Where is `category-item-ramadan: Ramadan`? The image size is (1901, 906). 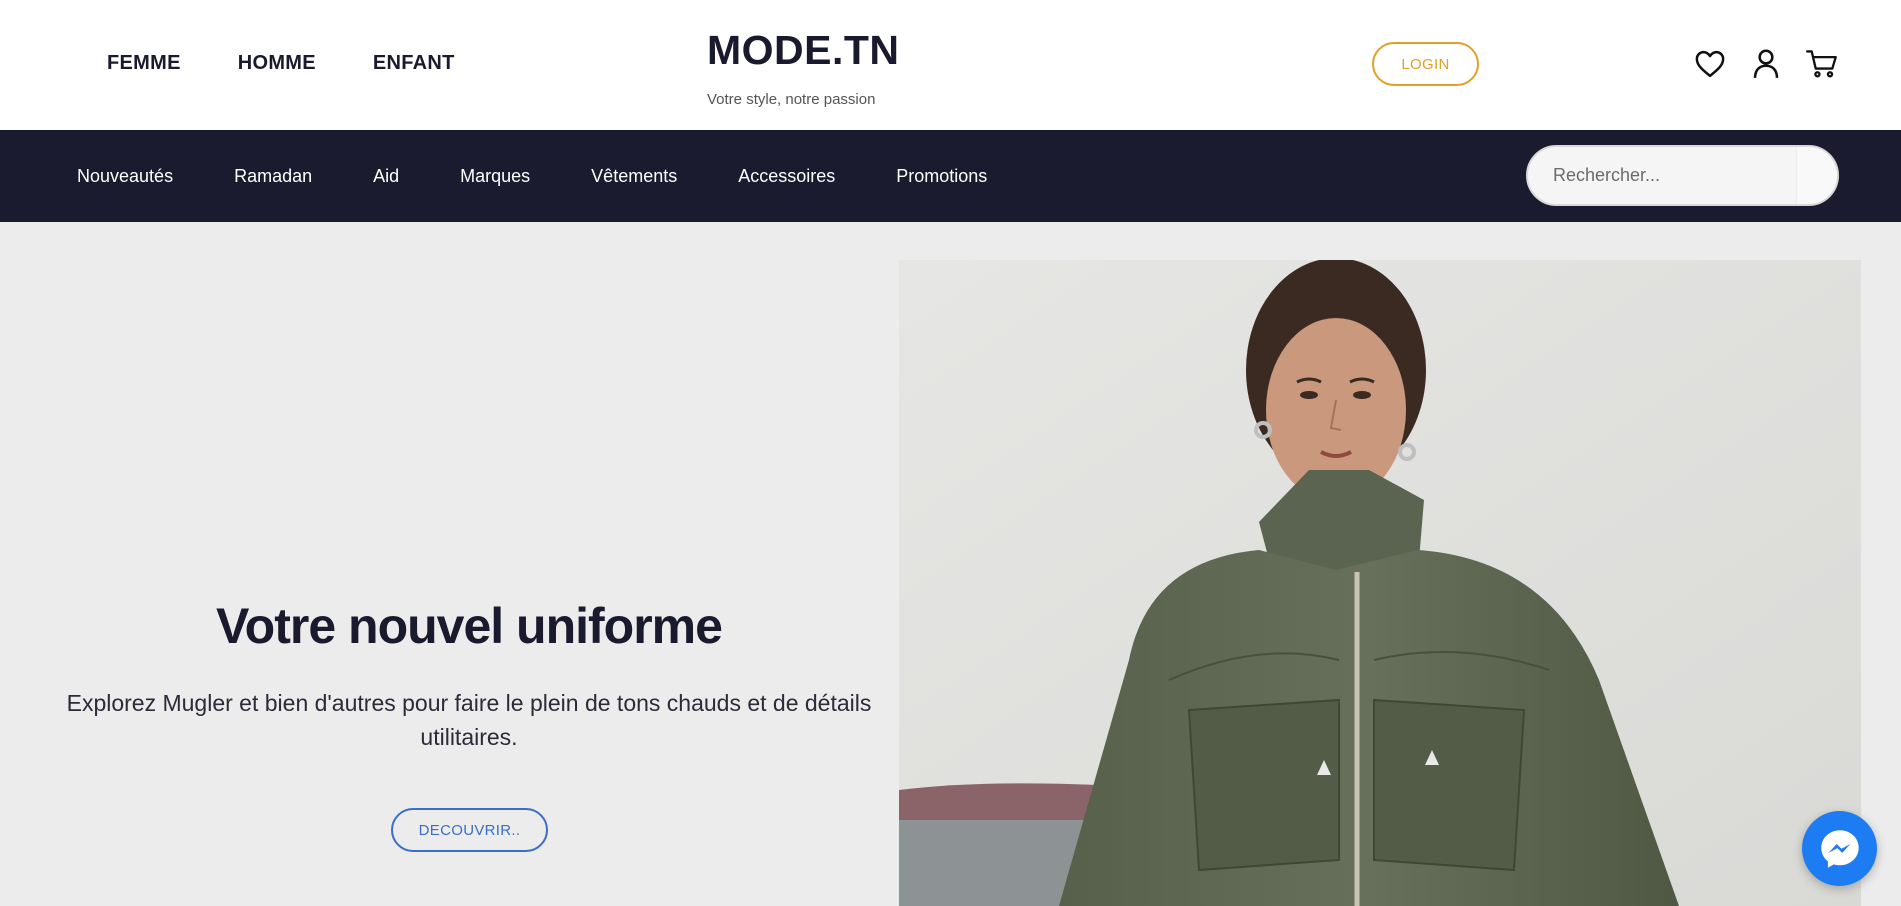
category-item-ramadan: Ramadan is located at coordinates (273, 176).